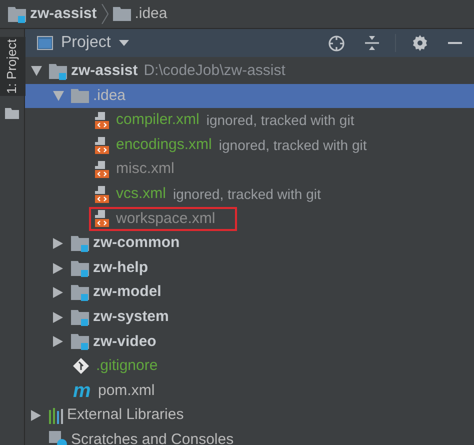  I want to click on window-icon, so click(45, 43).